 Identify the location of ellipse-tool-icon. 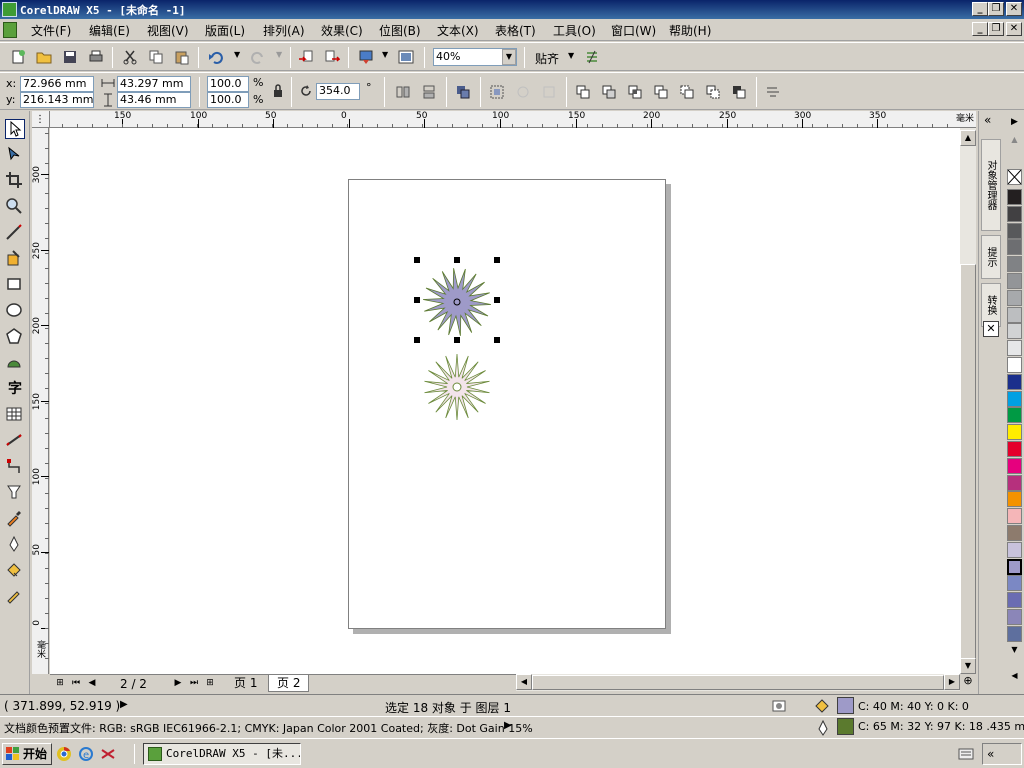
(15, 311).